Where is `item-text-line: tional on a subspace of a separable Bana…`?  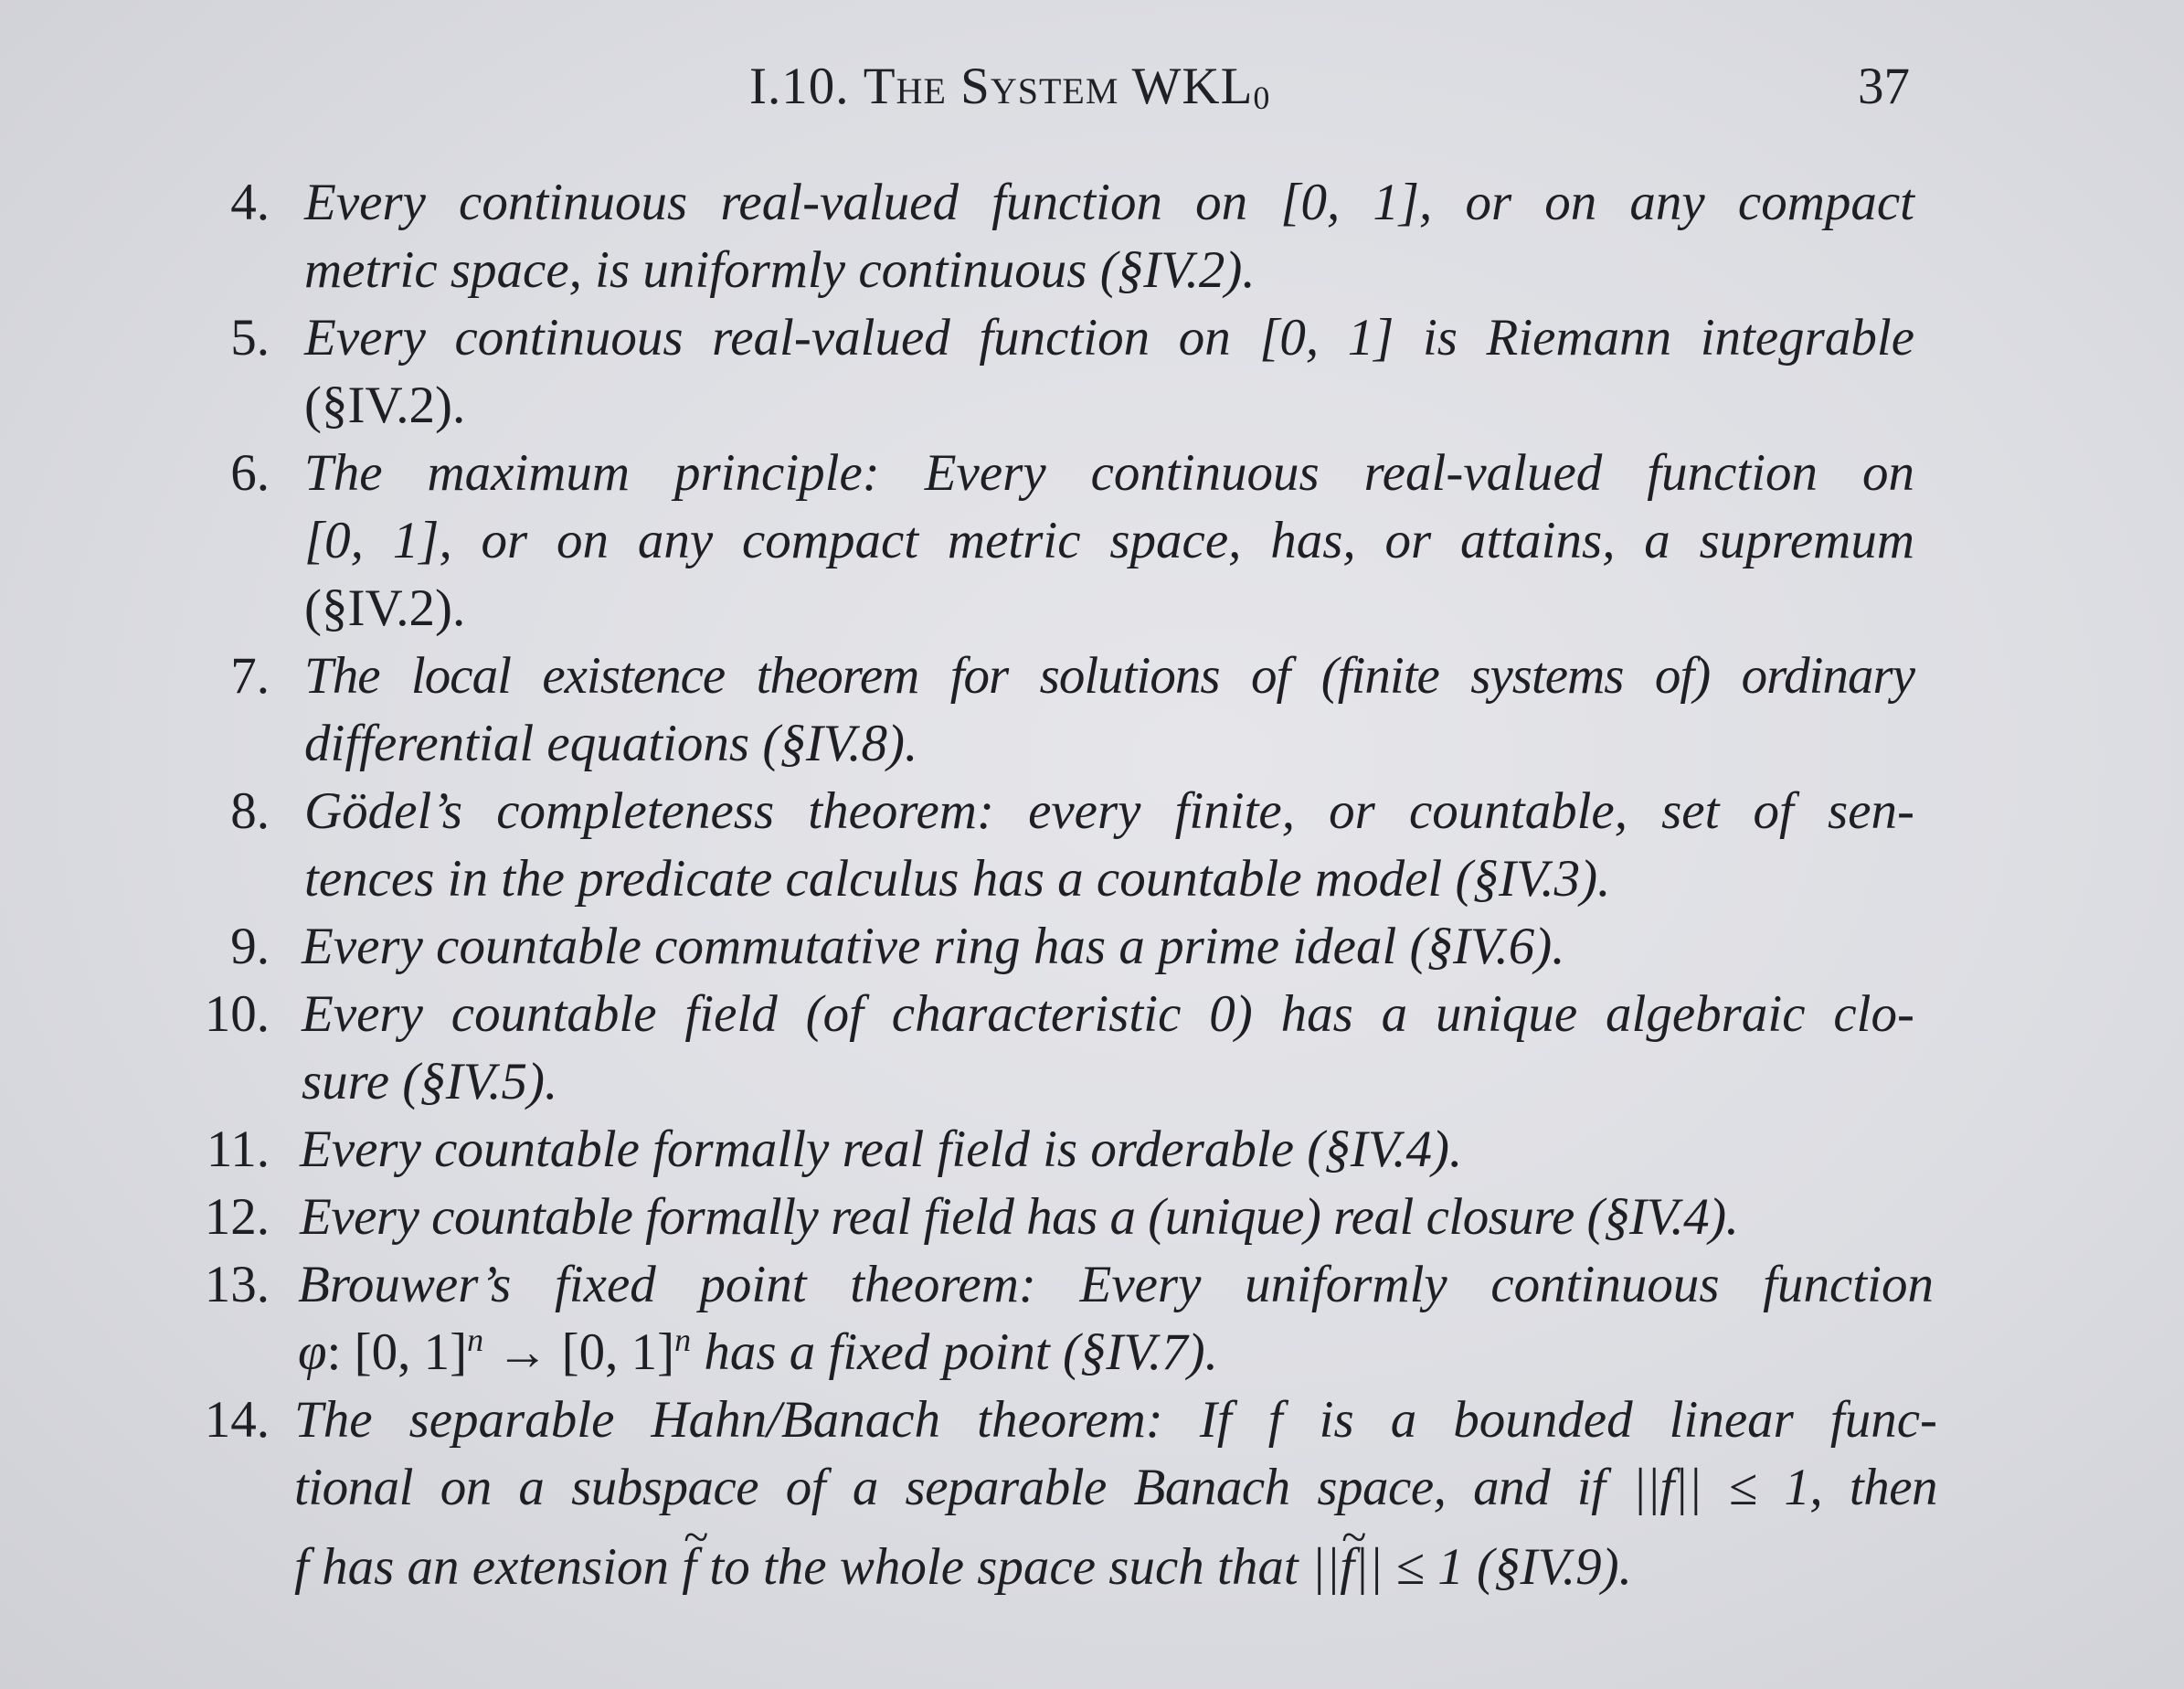
item-text-line: tional on a subspace of a separable Bana… is located at coordinates (1116, 1487).